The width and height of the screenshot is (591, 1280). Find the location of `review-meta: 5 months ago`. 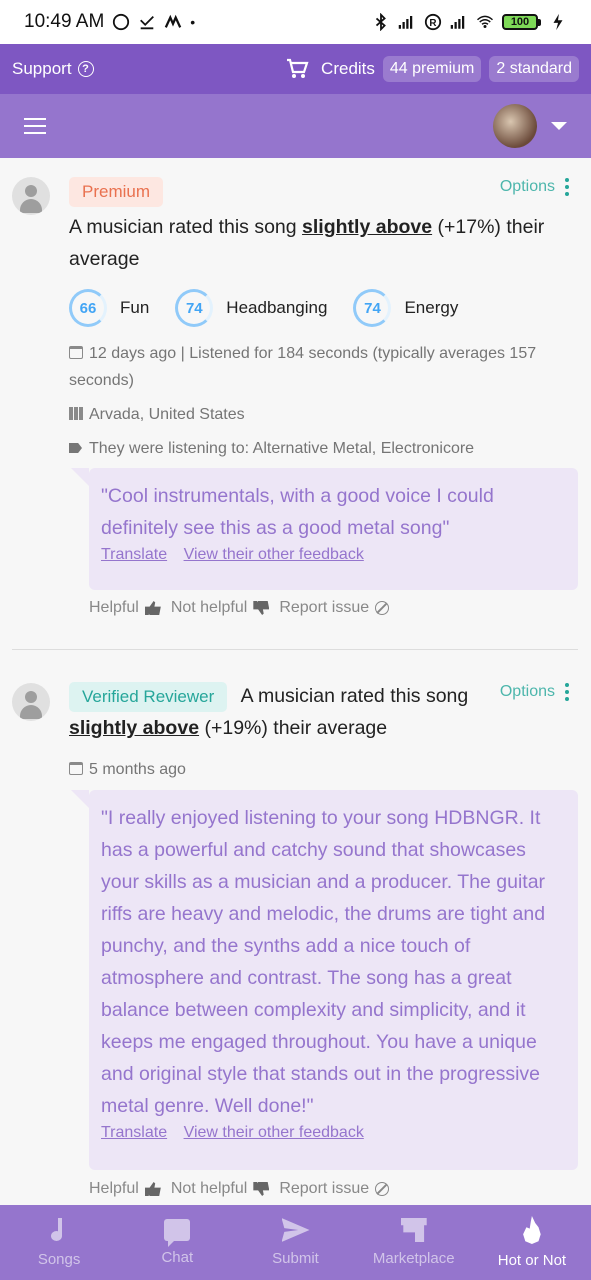

review-meta: 5 months ago is located at coordinates (127, 769).